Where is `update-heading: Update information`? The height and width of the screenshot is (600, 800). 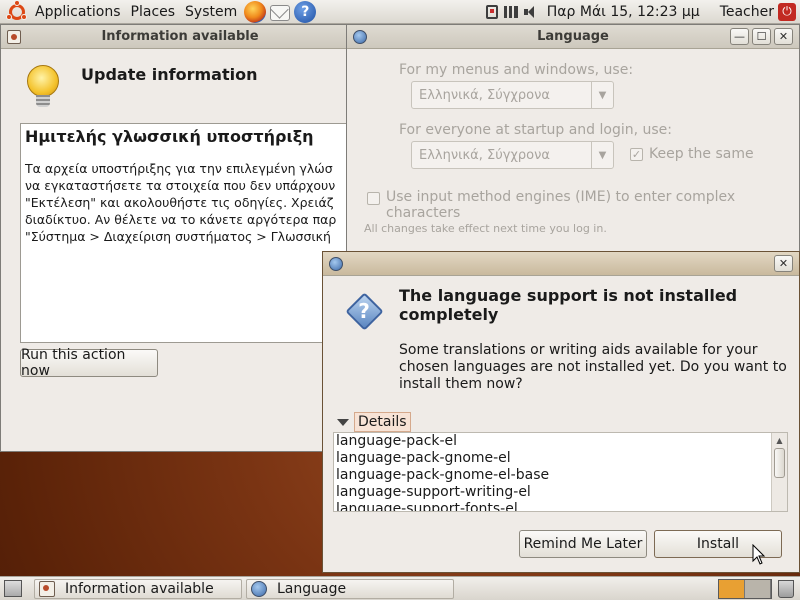
update-heading: Update information is located at coordinates (169, 74).